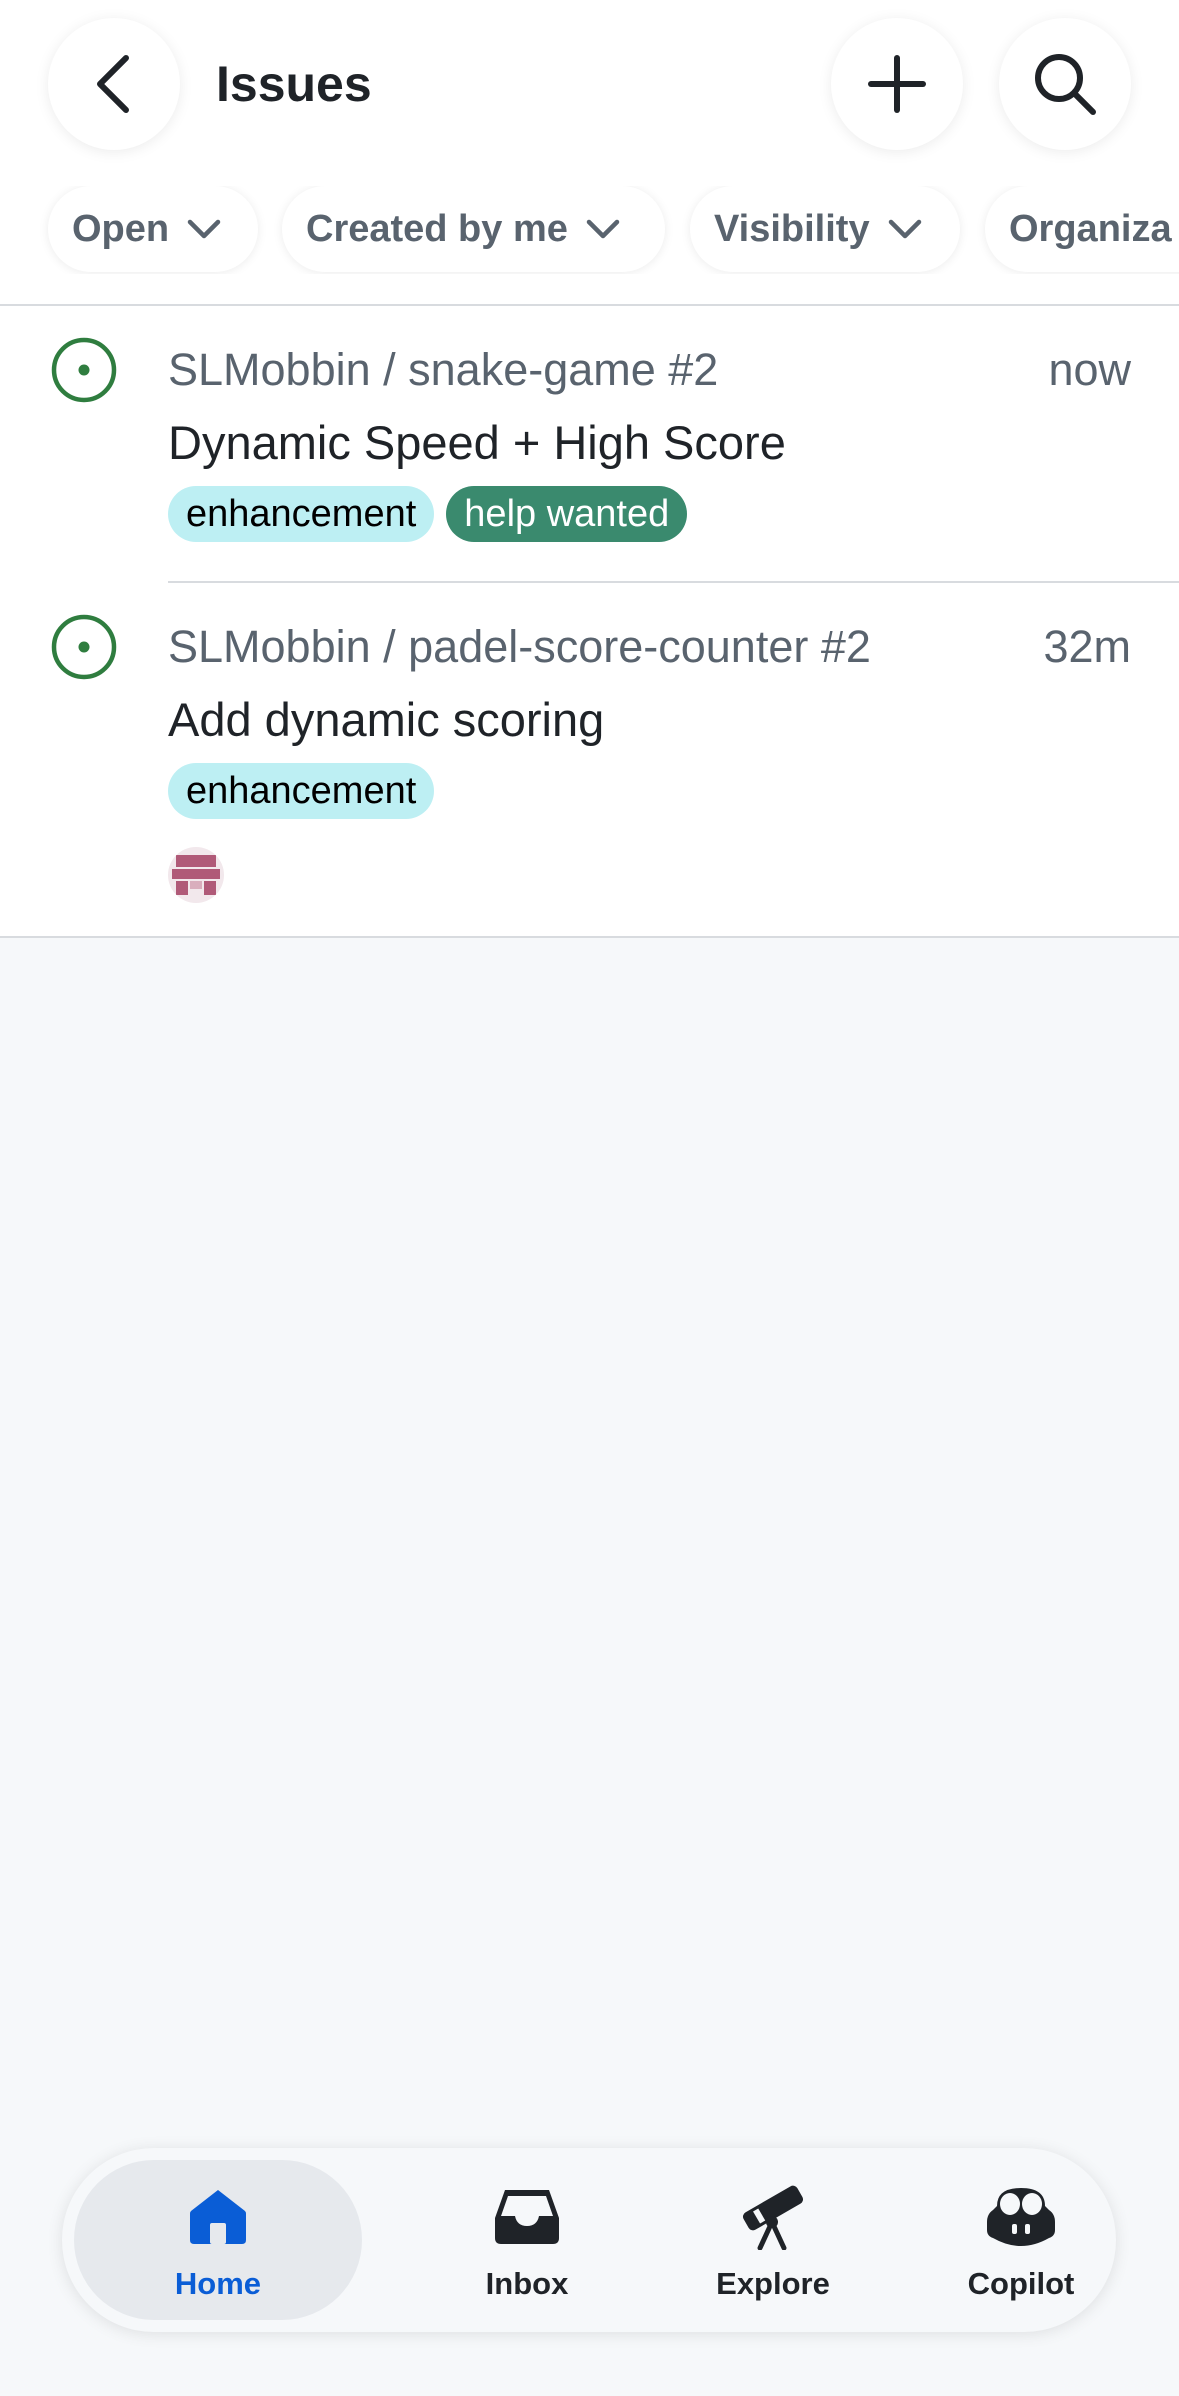 The width and height of the screenshot is (1179, 2396). I want to click on copilot-icon, so click(1021, 2217).